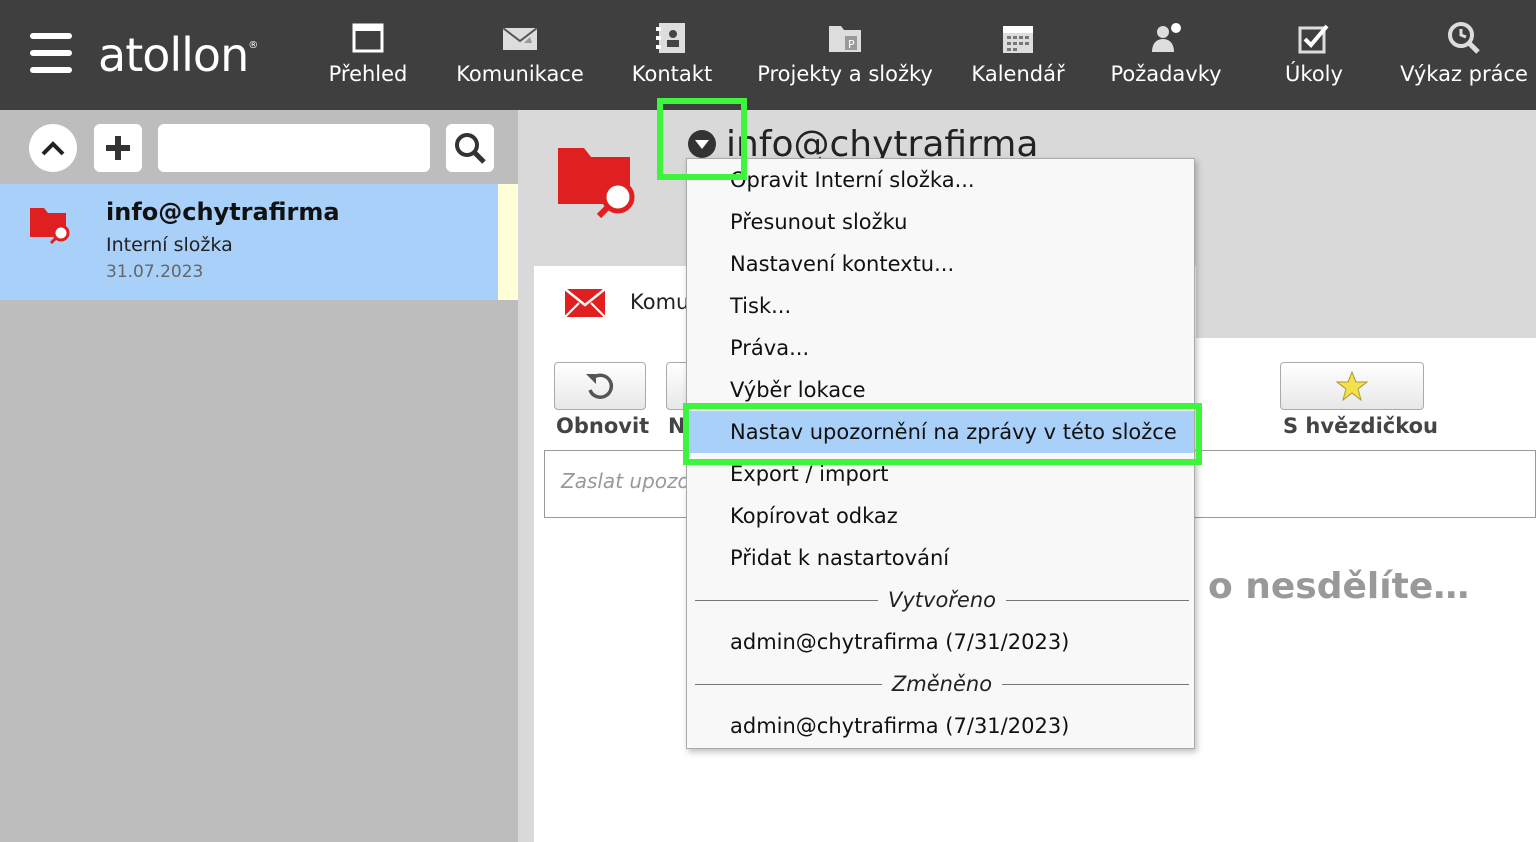  Describe the element at coordinates (659, 302) in the screenshot. I see `tab-komunikace: Komu` at that location.